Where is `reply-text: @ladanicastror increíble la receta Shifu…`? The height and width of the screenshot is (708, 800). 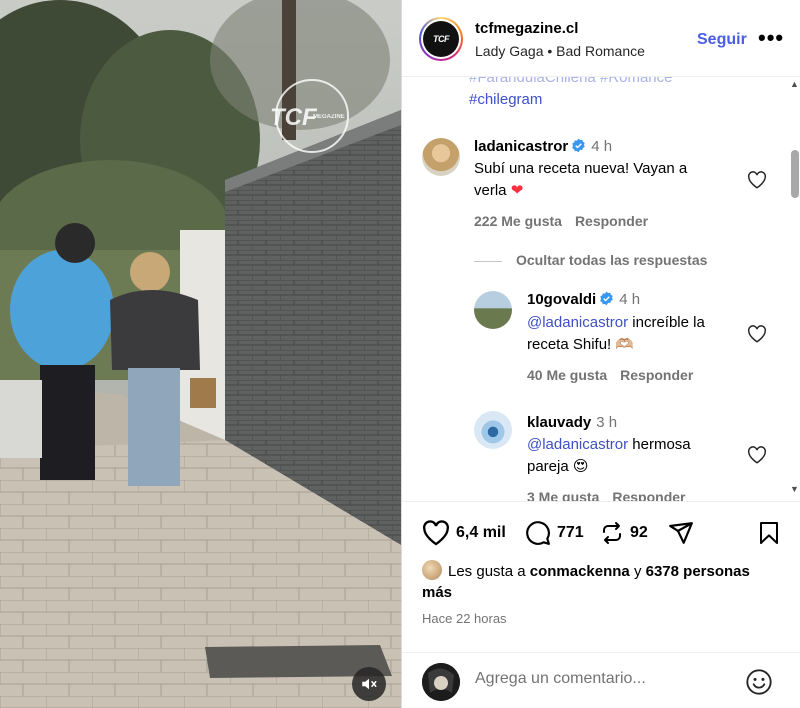 reply-text: @ladanicastror increíble la receta Shifu… is located at coordinates (616, 334).